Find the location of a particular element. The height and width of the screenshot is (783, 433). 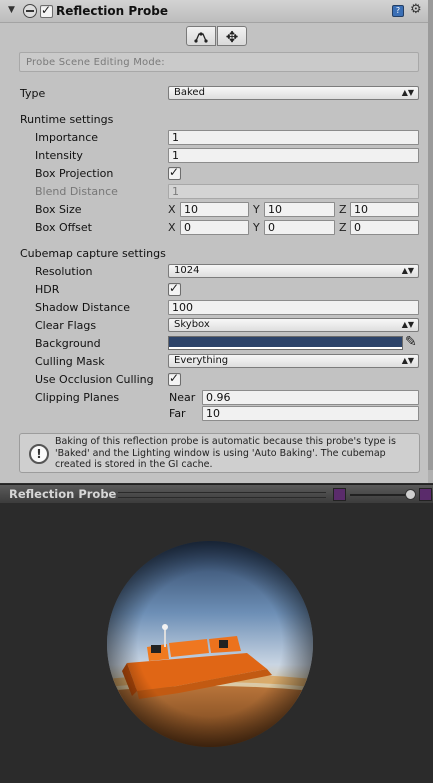

background-color-field is located at coordinates (285, 343).